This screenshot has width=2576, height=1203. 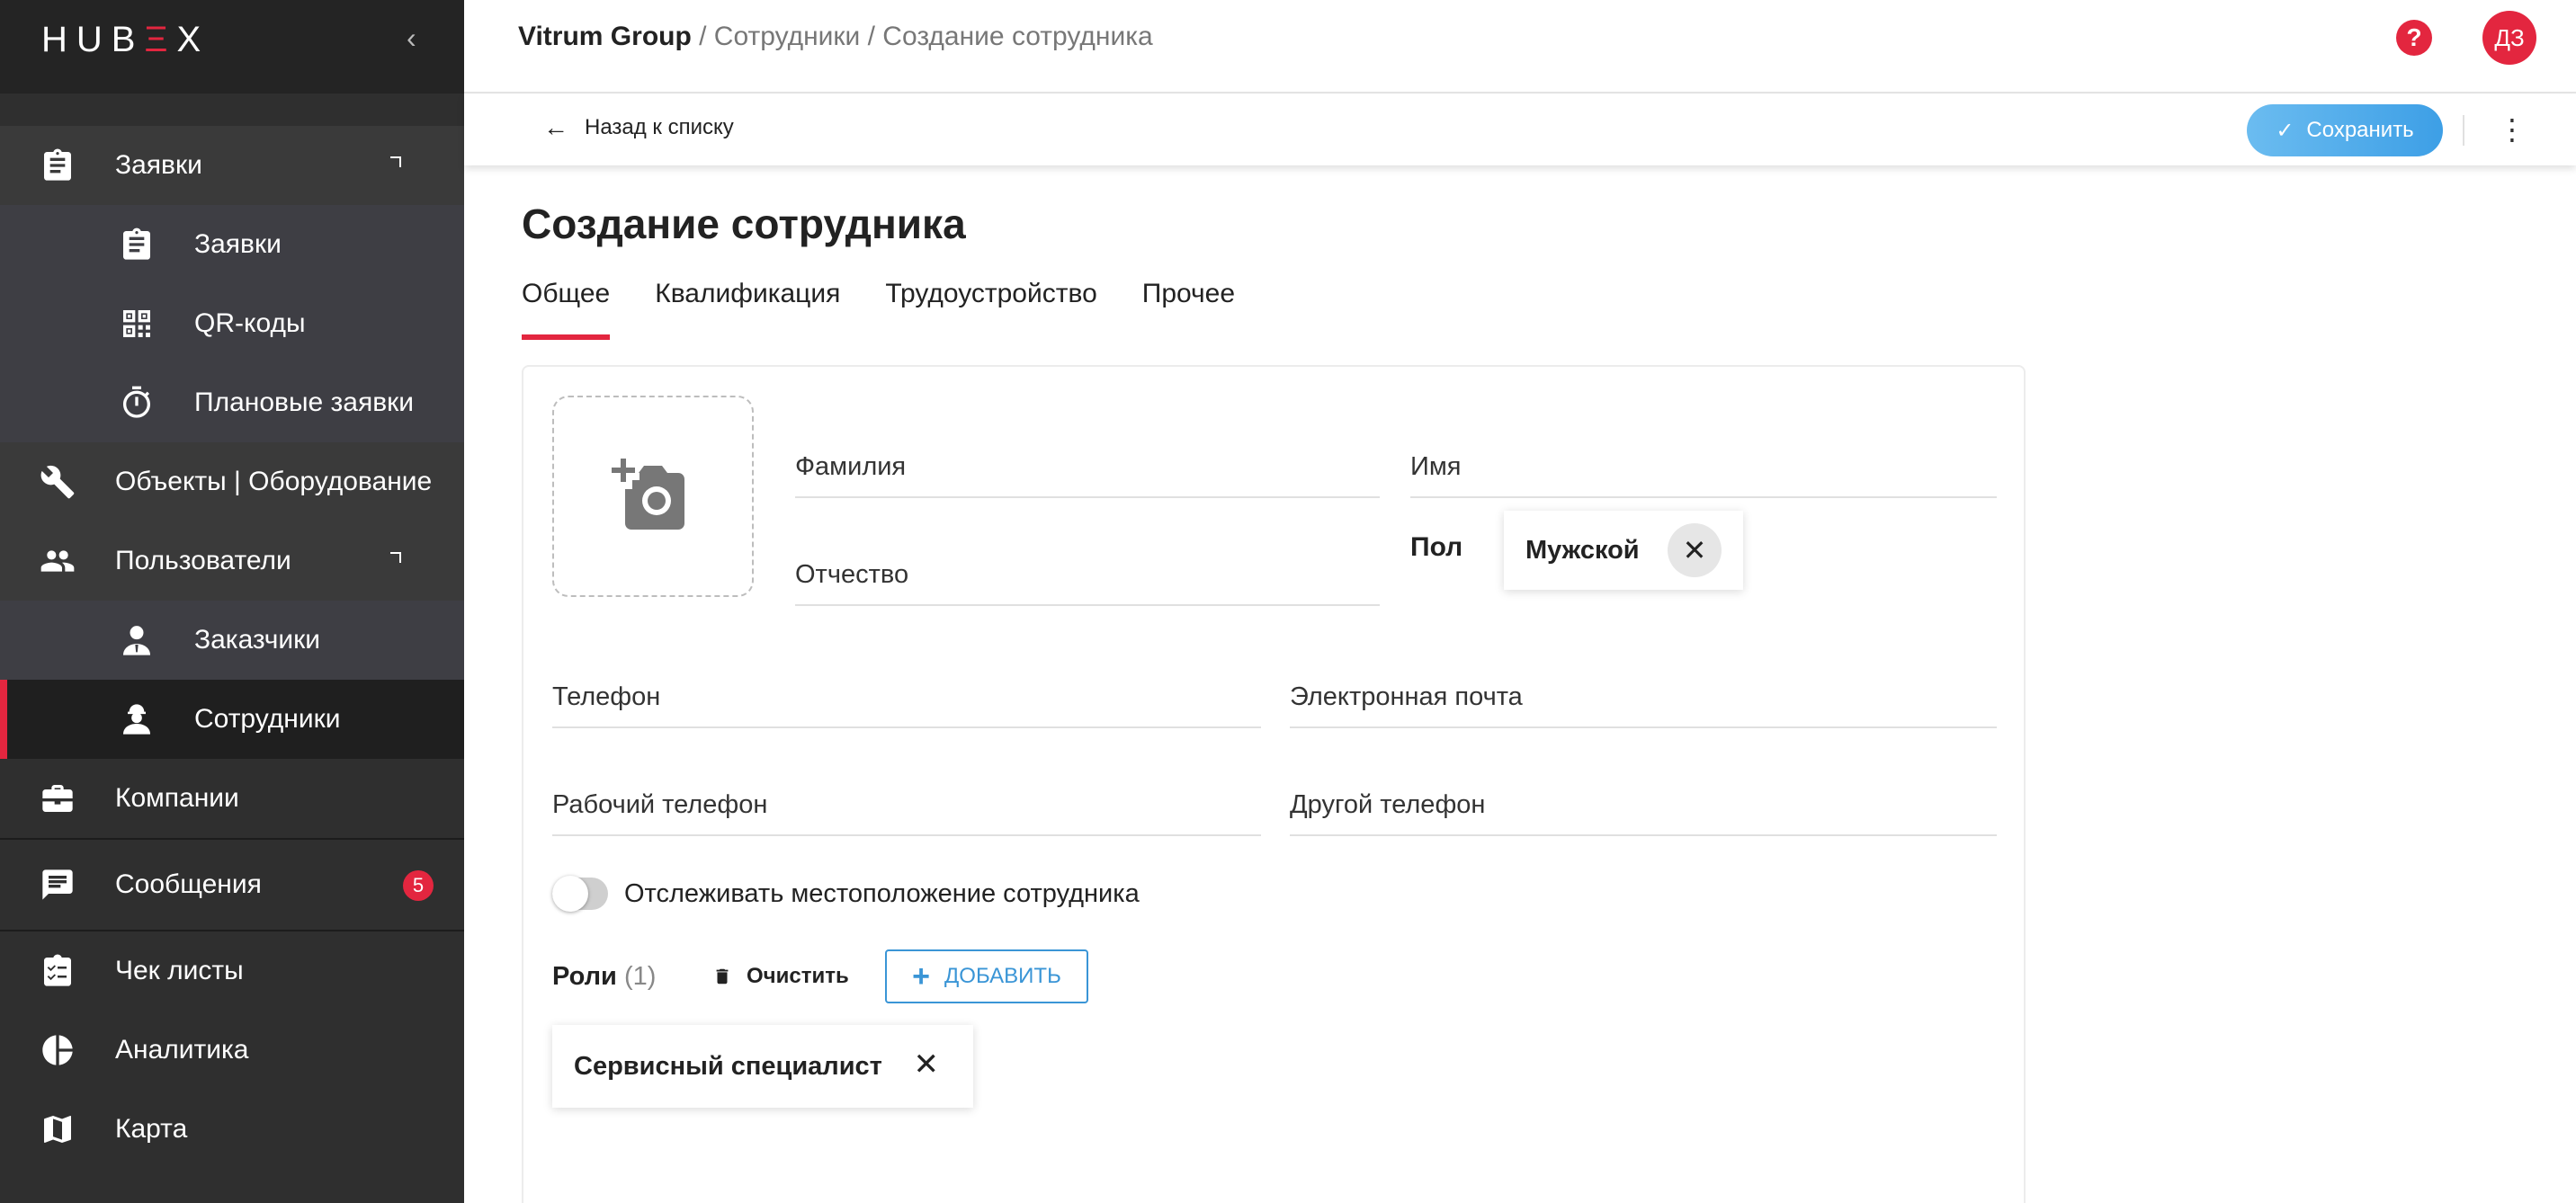 I want to click on save-button: ✓ Сохранить, so click(x=2345, y=130).